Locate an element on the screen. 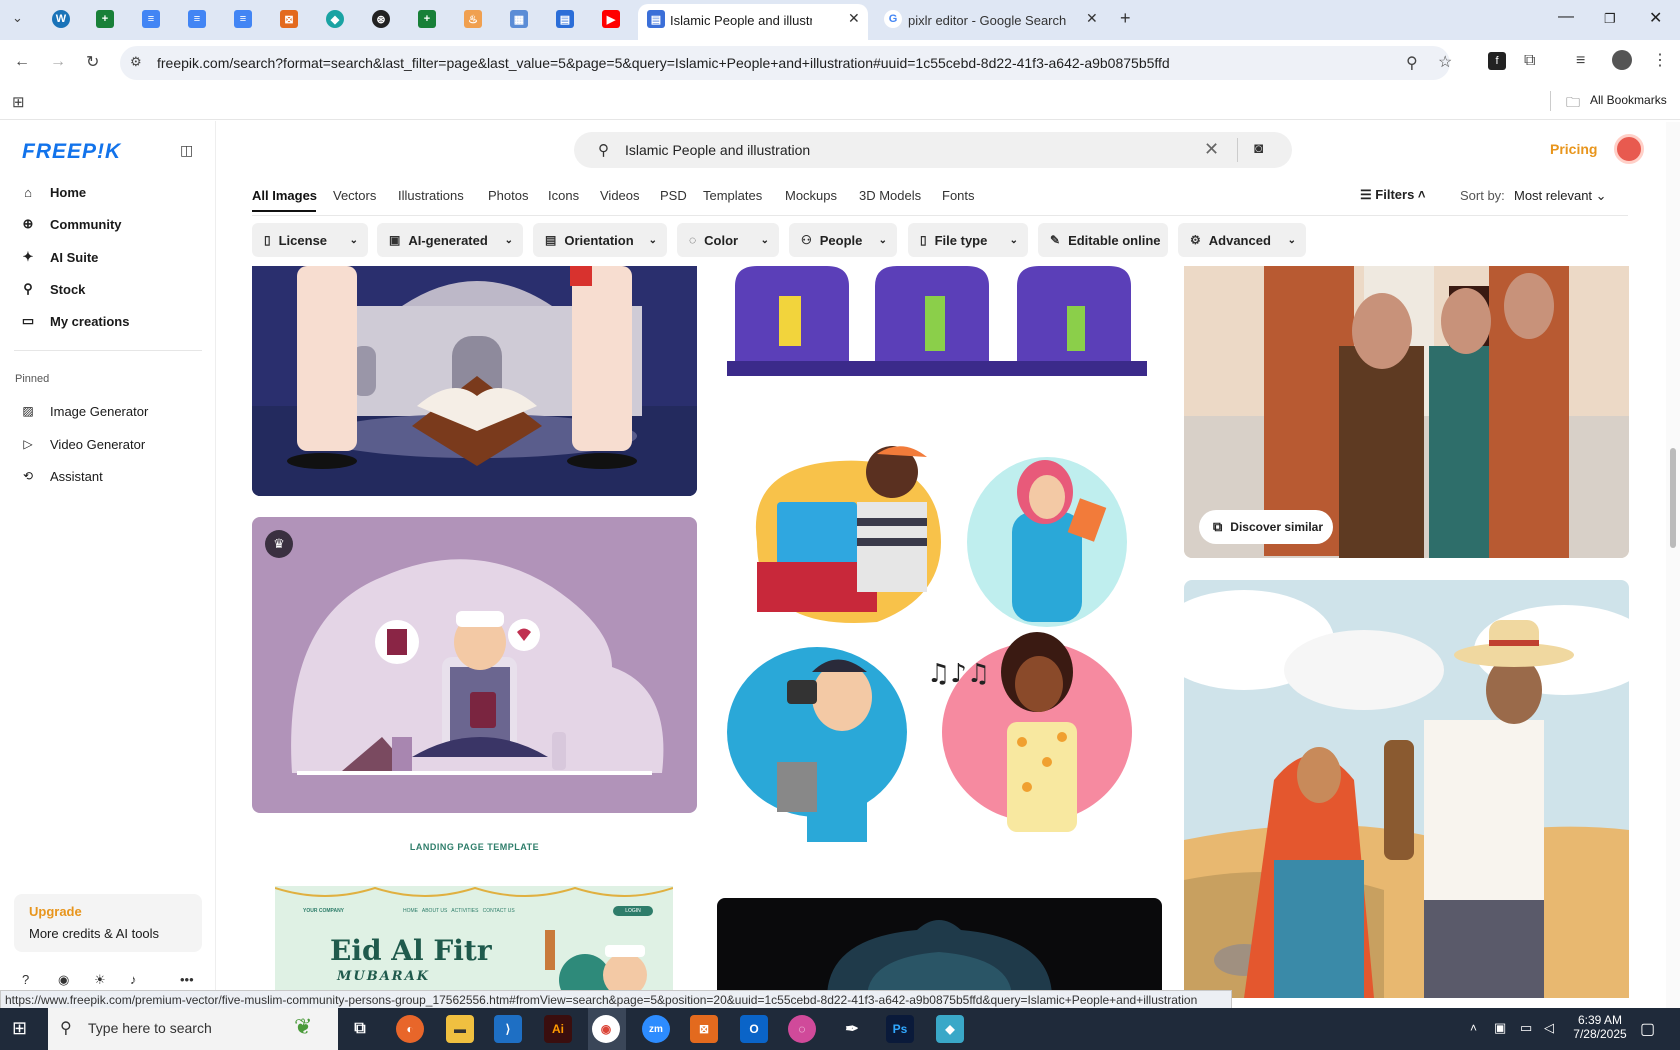 Image resolution: width=1680 pixels, height=1050 pixels. sidebar-item-assistant: ⟲ Assistant is located at coordinates (61, 476).